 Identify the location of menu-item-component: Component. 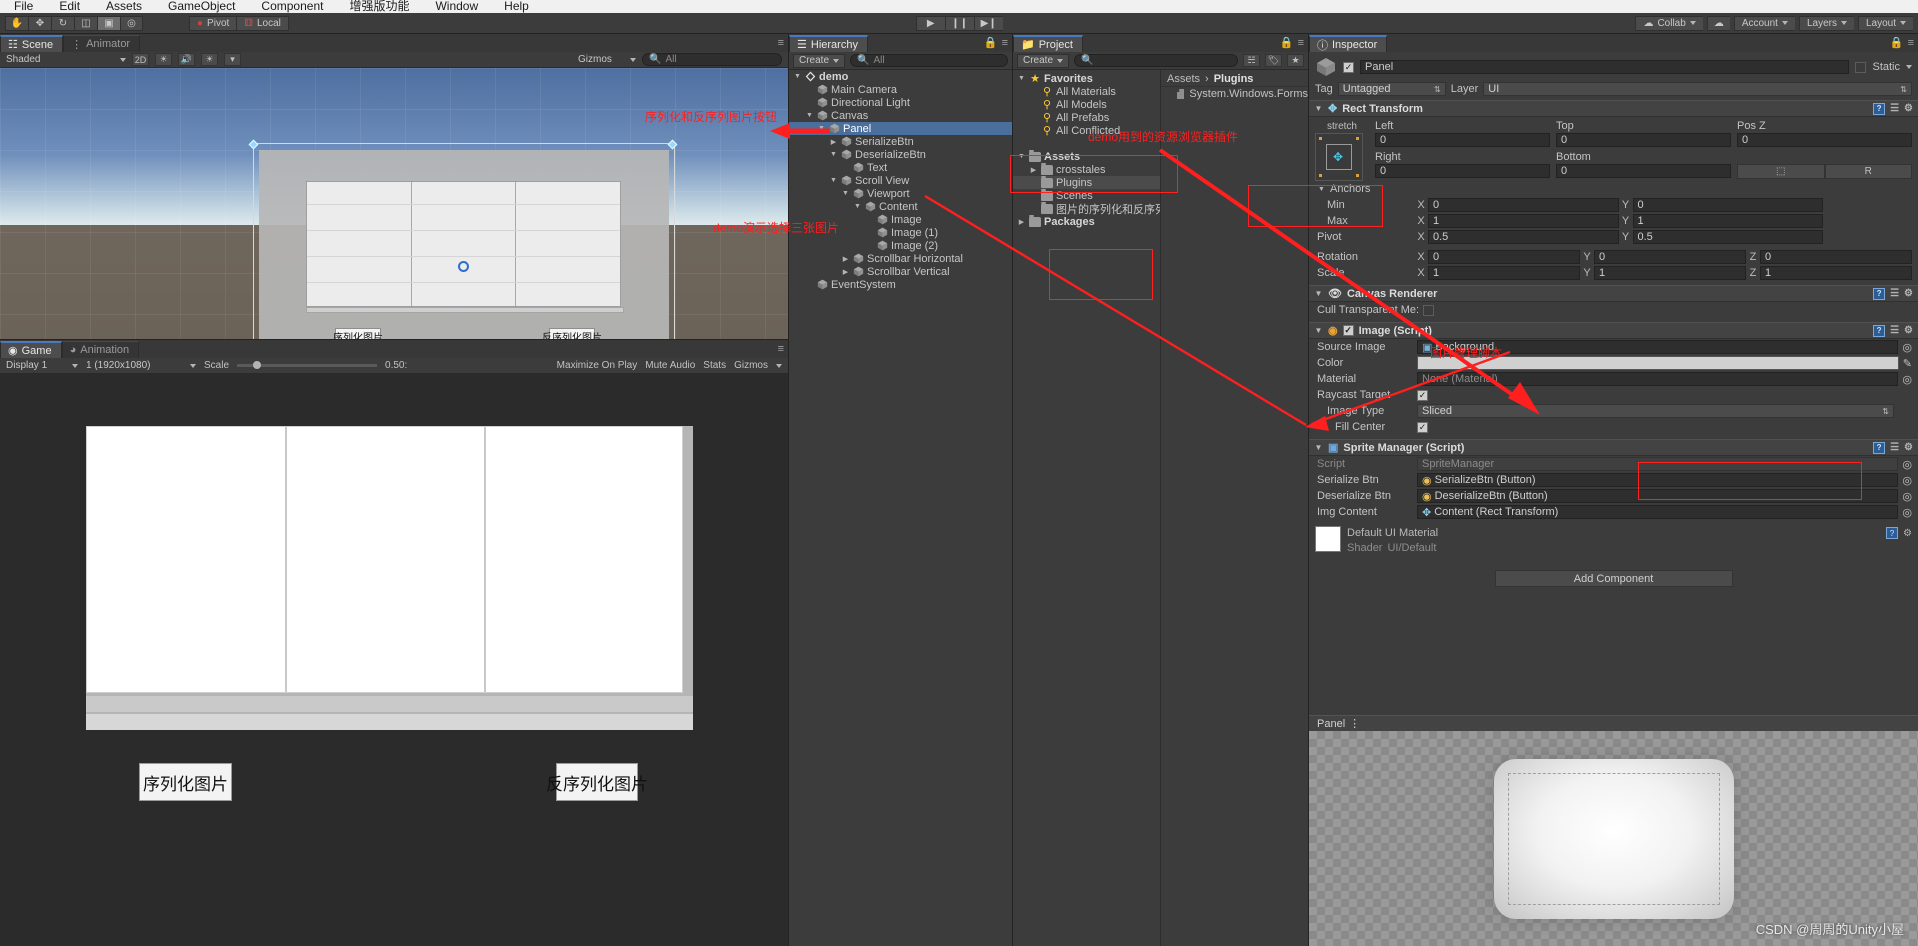
(292, 6).